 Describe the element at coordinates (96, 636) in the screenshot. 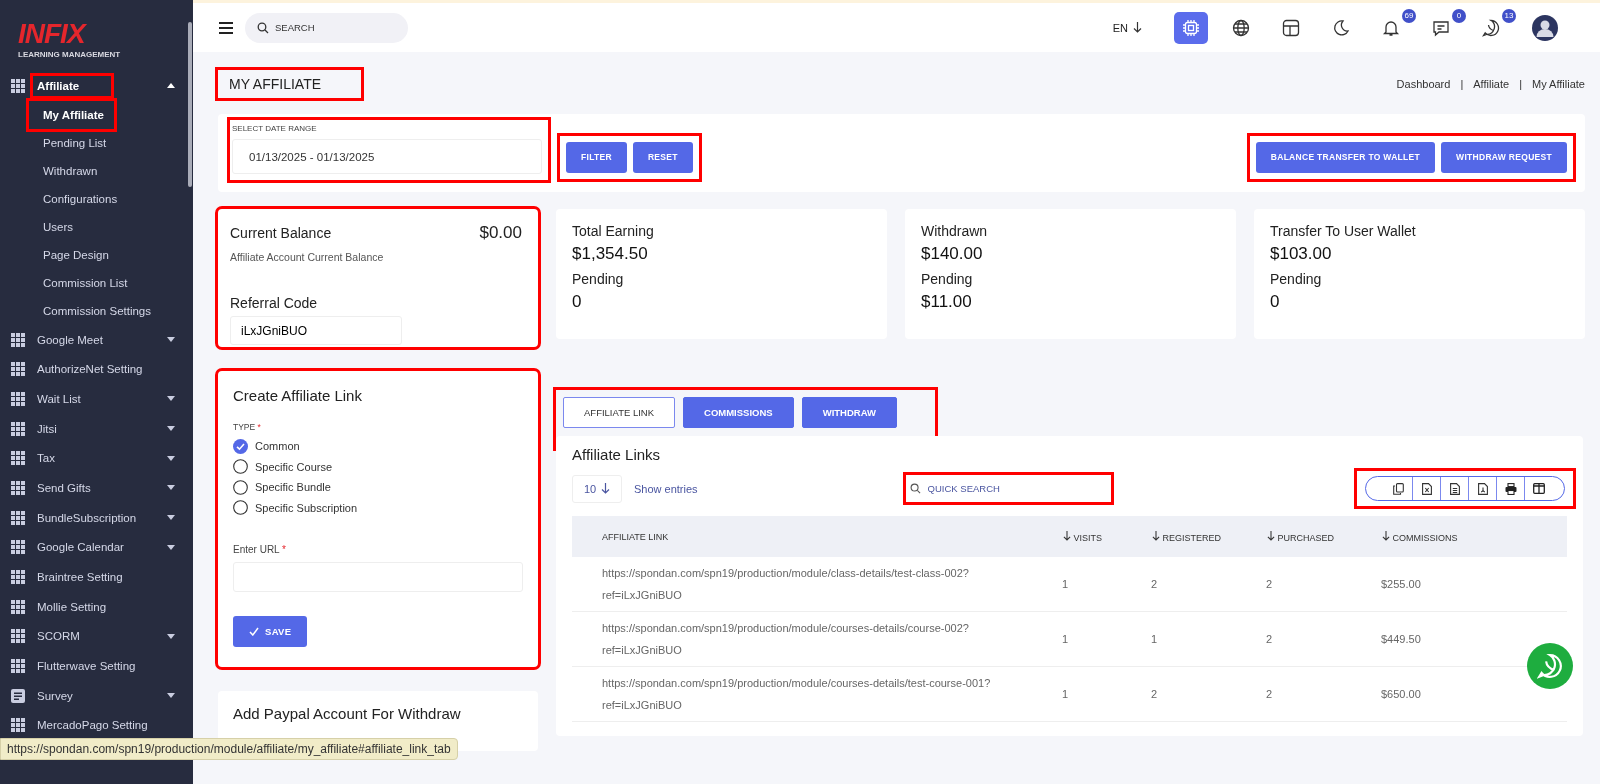

I see `sidebar-item: SCORM` at that location.